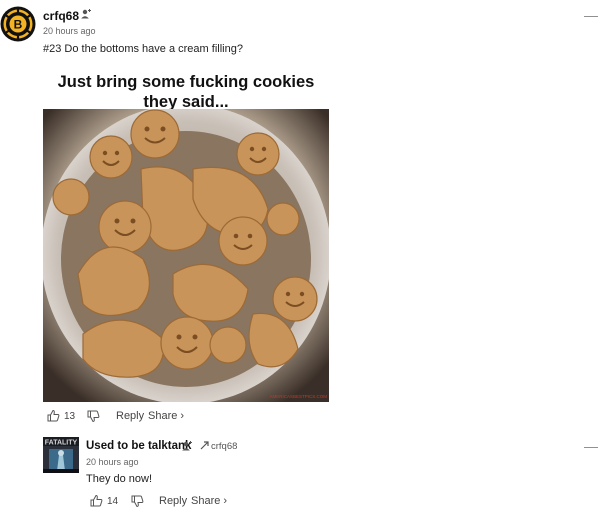 The height and width of the screenshot is (514, 600). I want to click on reply-arrow-icon, so click(204, 445).